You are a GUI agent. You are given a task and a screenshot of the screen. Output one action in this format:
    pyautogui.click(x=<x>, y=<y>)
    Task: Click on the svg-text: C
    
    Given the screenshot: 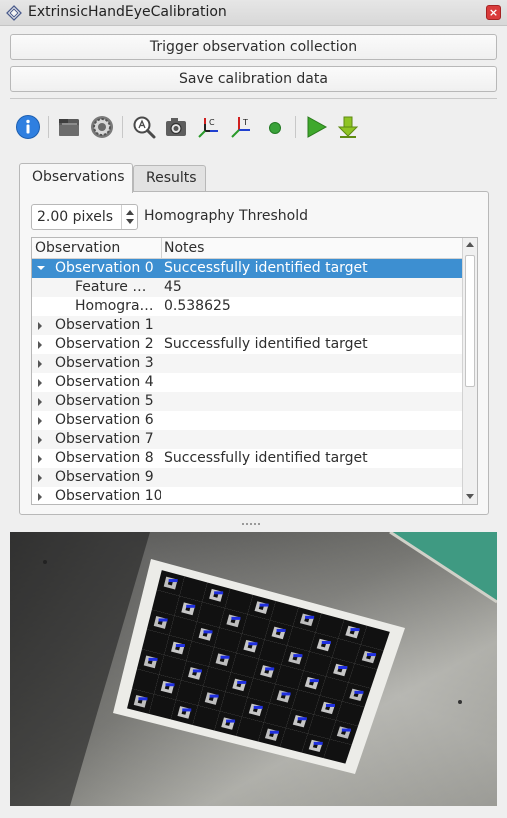 What is the action you would take?
    pyautogui.click(x=212, y=122)
    